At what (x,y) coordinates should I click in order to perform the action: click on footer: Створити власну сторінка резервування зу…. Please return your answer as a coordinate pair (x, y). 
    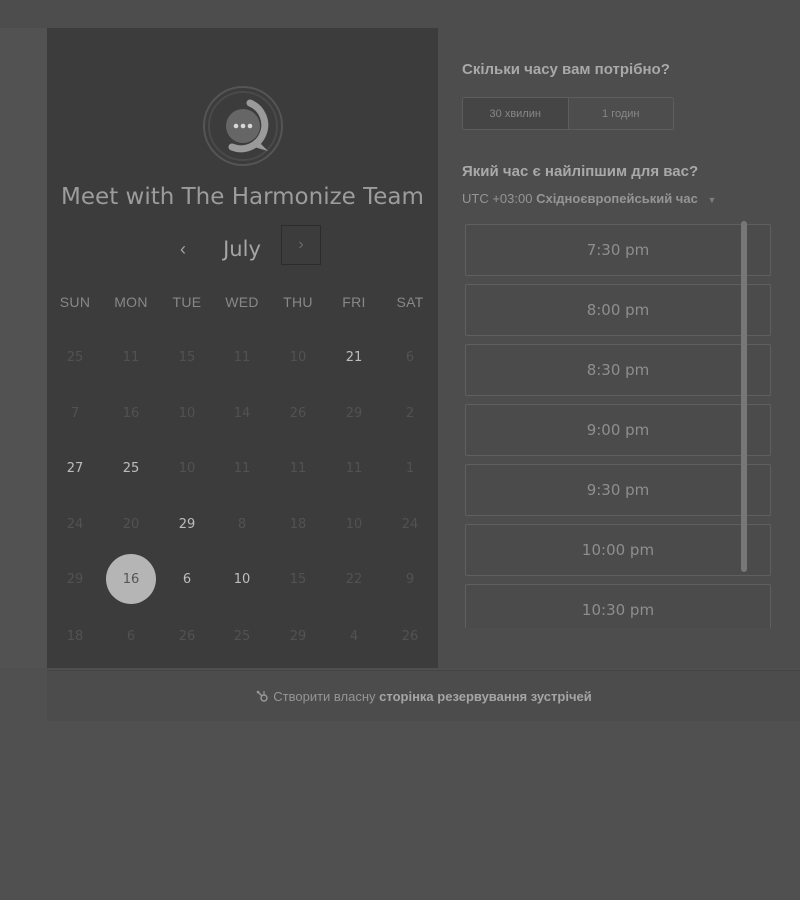
    Looking at the image, I should click on (423, 695).